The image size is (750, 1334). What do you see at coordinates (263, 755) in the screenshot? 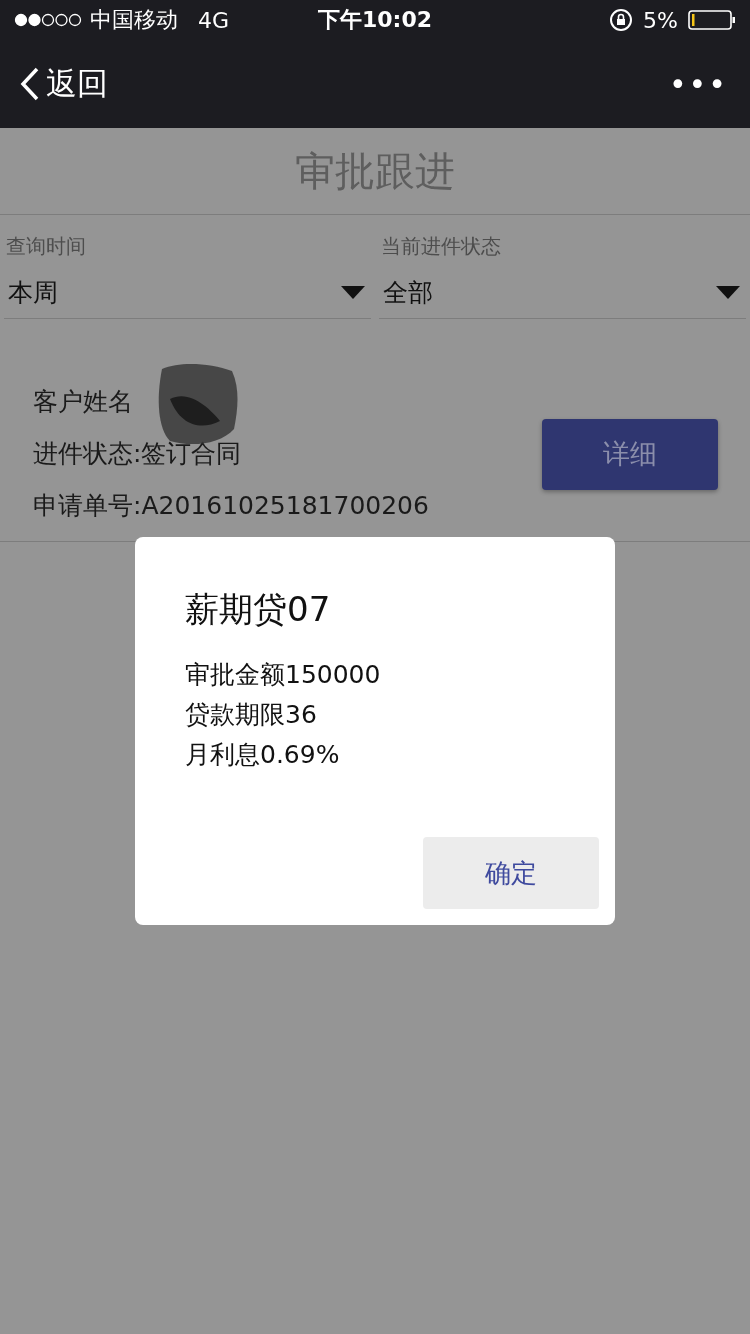
I see `dialog-text: 月利息0.69%` at bounding box center [263, 755].